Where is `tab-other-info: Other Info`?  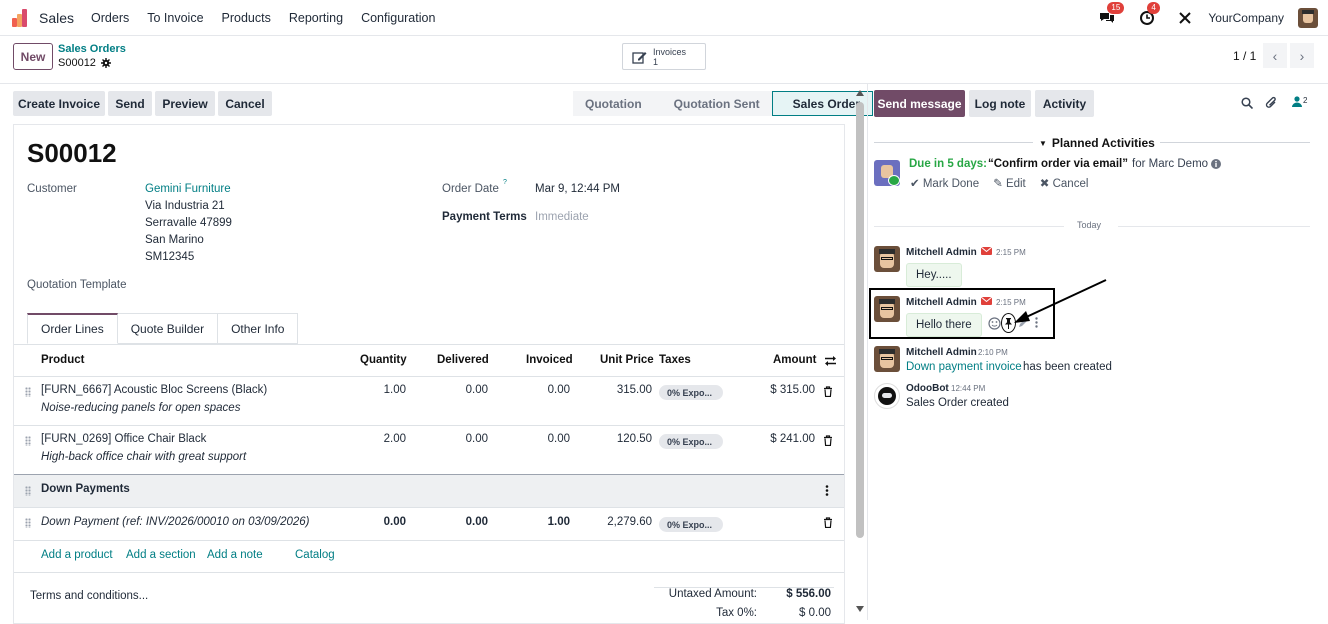
tab-other-info: Other Info is located at coordinates (258, 328).